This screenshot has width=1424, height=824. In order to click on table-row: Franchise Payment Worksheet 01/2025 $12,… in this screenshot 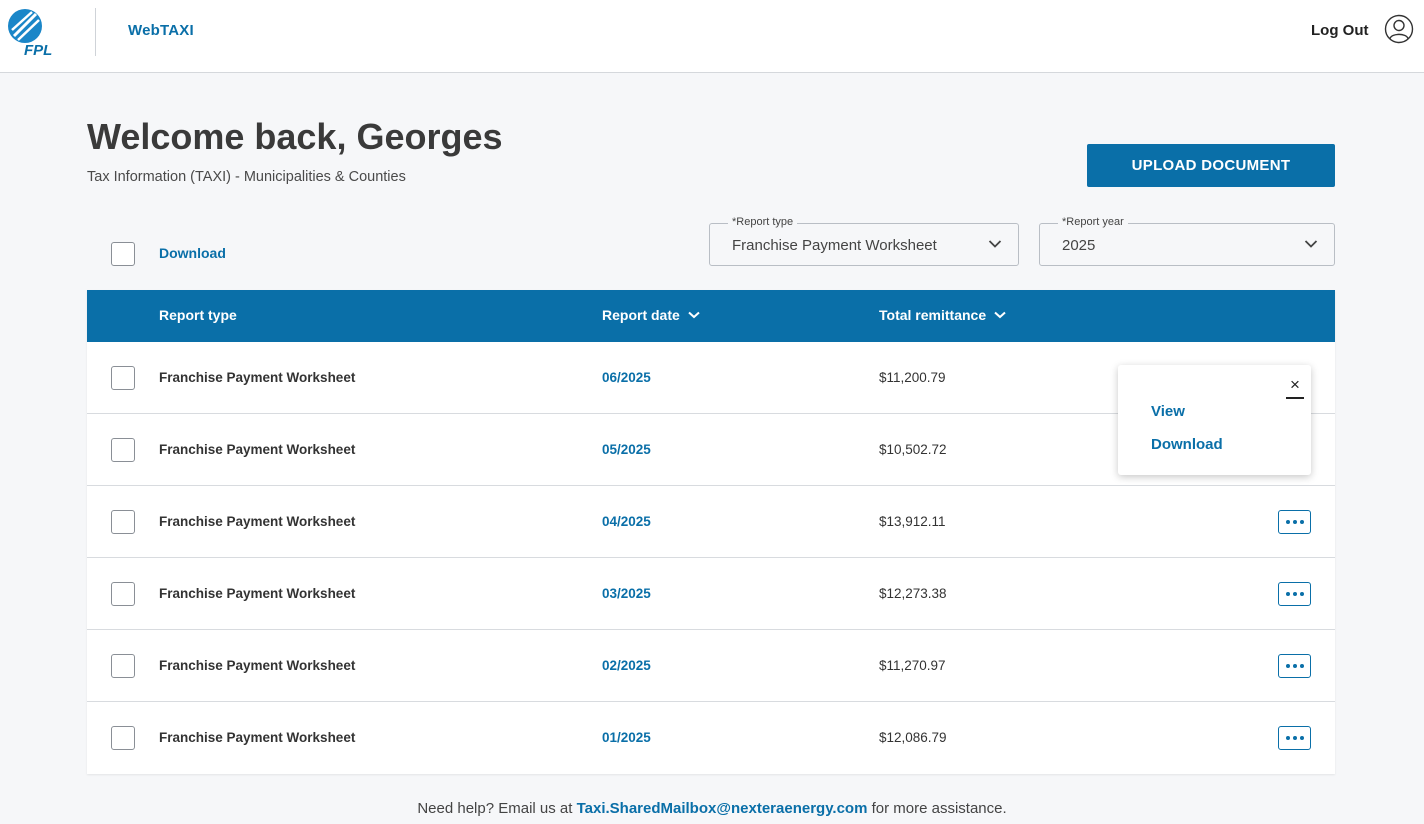, I will do `click(711, 738)`.